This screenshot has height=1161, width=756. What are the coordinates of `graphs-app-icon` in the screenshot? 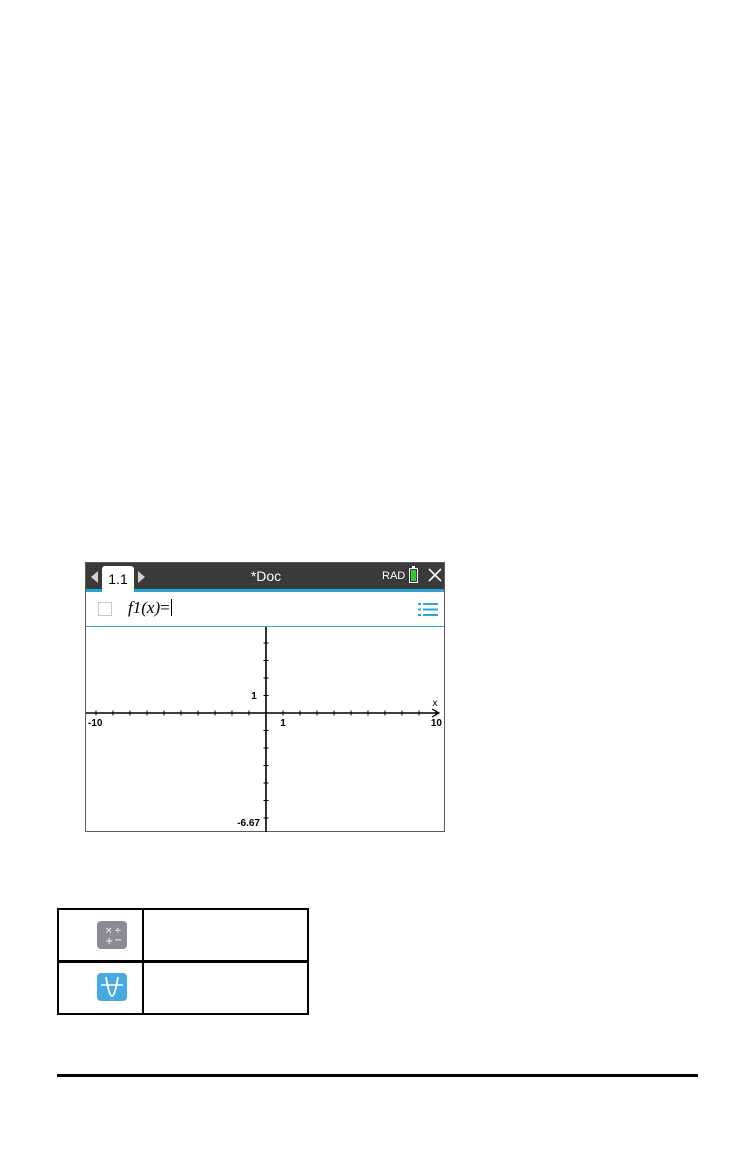 It's located at (112, 987).